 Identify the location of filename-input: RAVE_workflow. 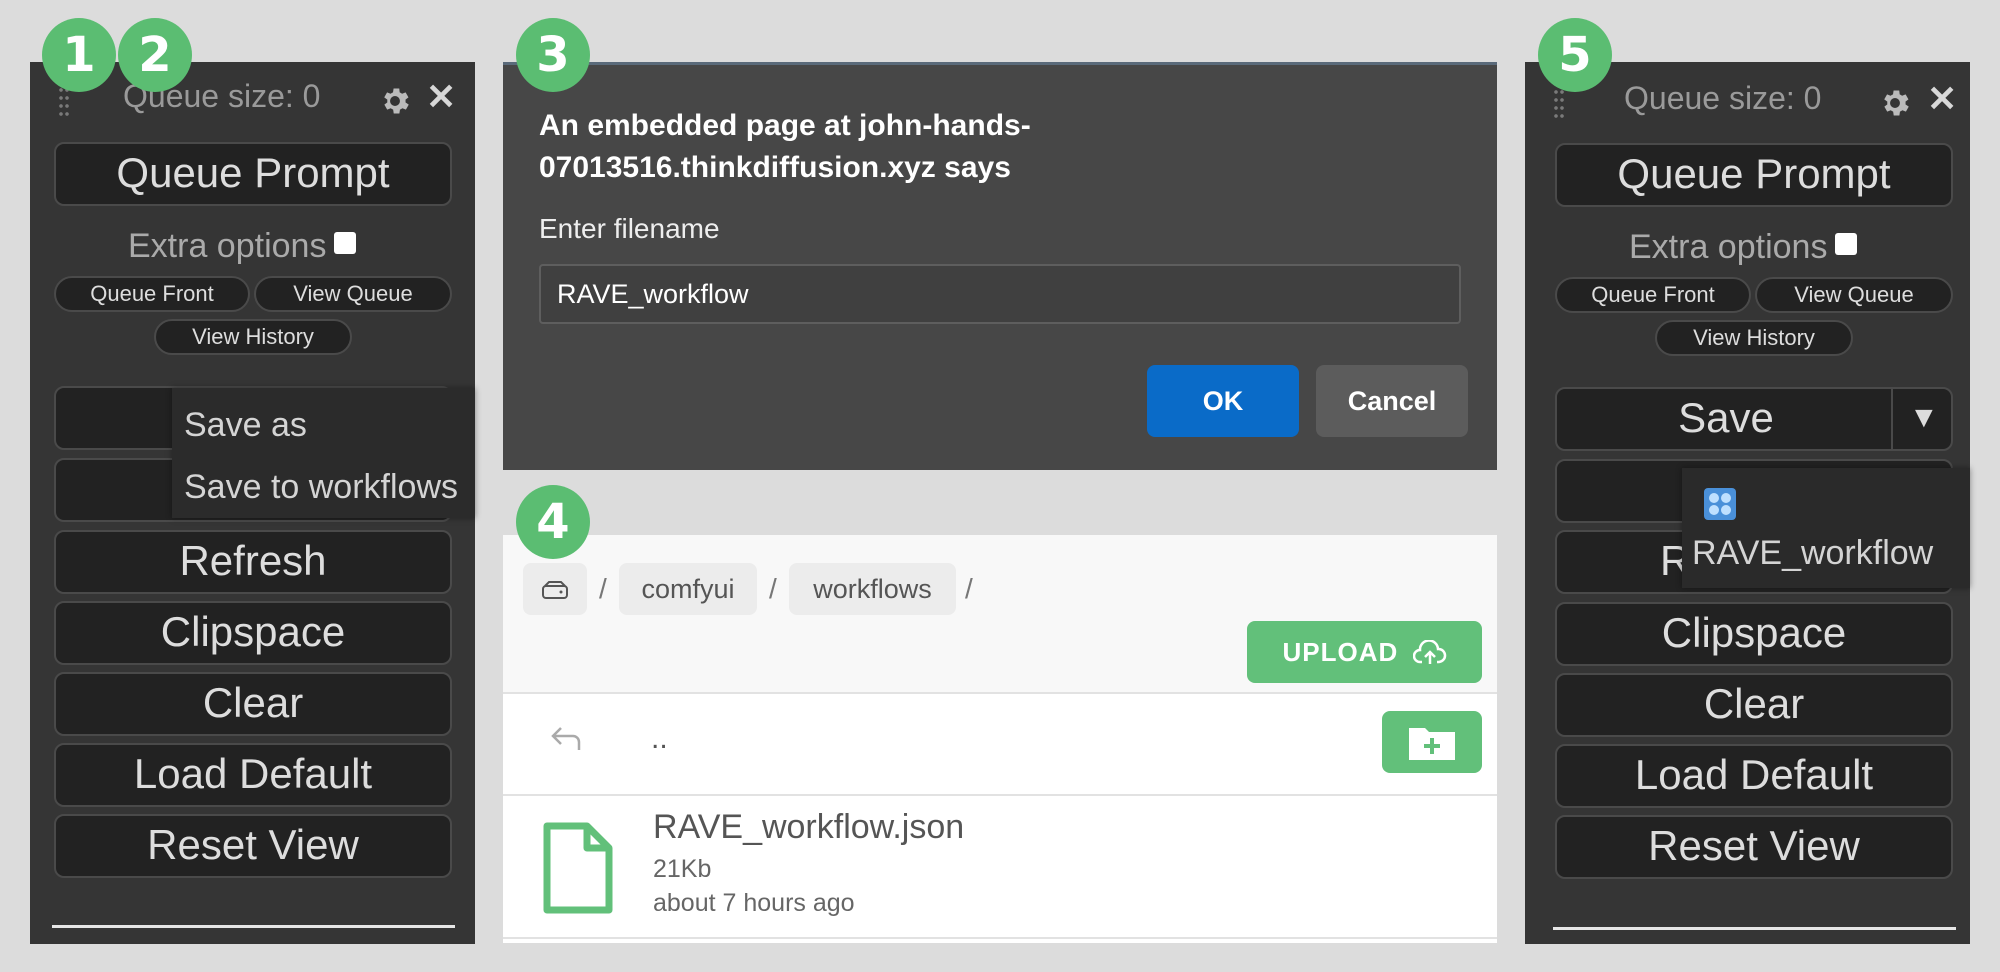
(1000, 294).